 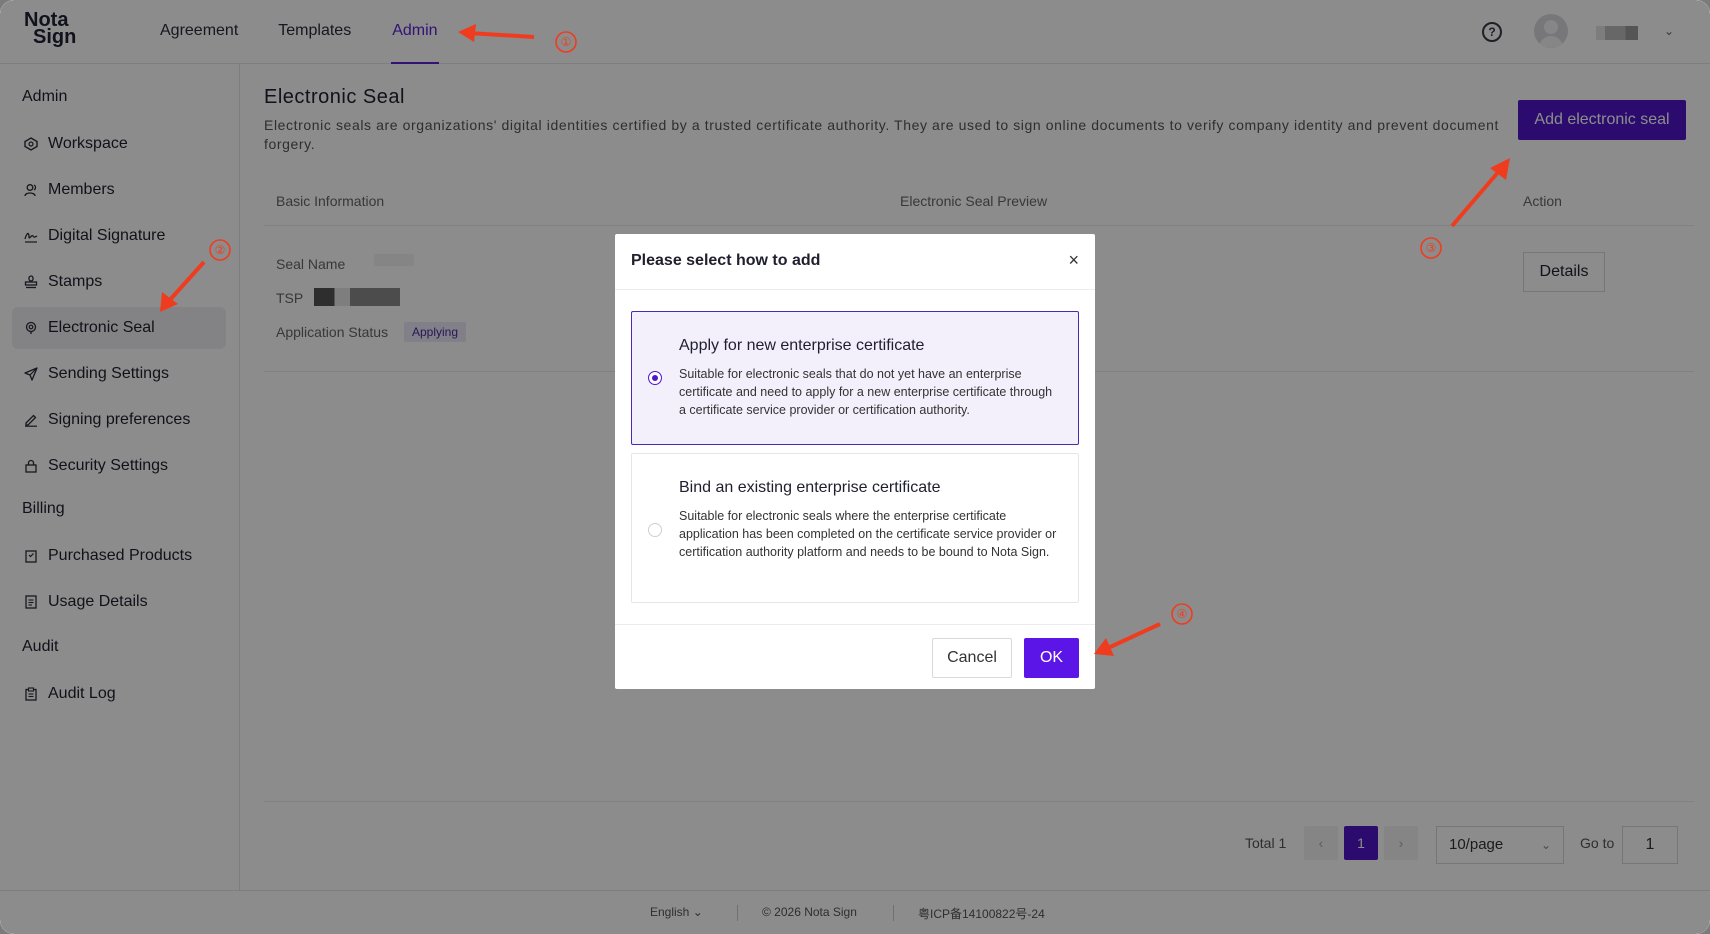 I want to click on option-title: Bind an existing enterprise certificate, so click(x=810, y=487).